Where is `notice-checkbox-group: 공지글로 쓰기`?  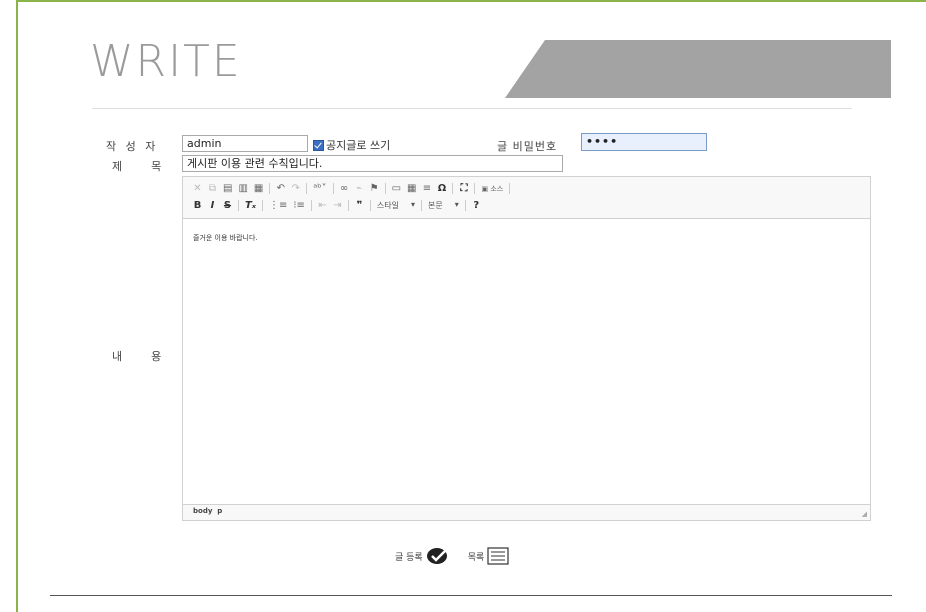 notice-checkbox-group: 공지글로 쓰기 is located at coordinates (351, 145).